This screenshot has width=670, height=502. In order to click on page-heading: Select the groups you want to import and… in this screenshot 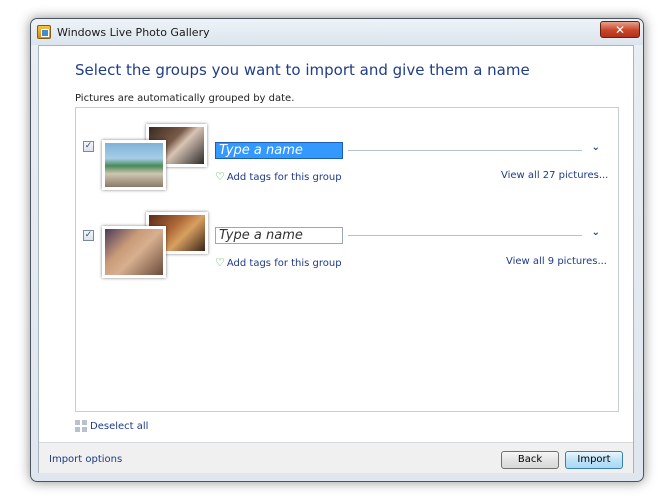, I will do `click(302, 70)`.